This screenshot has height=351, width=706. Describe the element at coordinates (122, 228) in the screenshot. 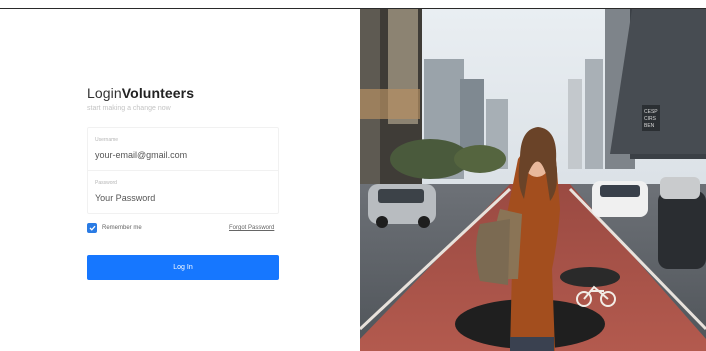

I see `remember-label: Remember me` at that location.